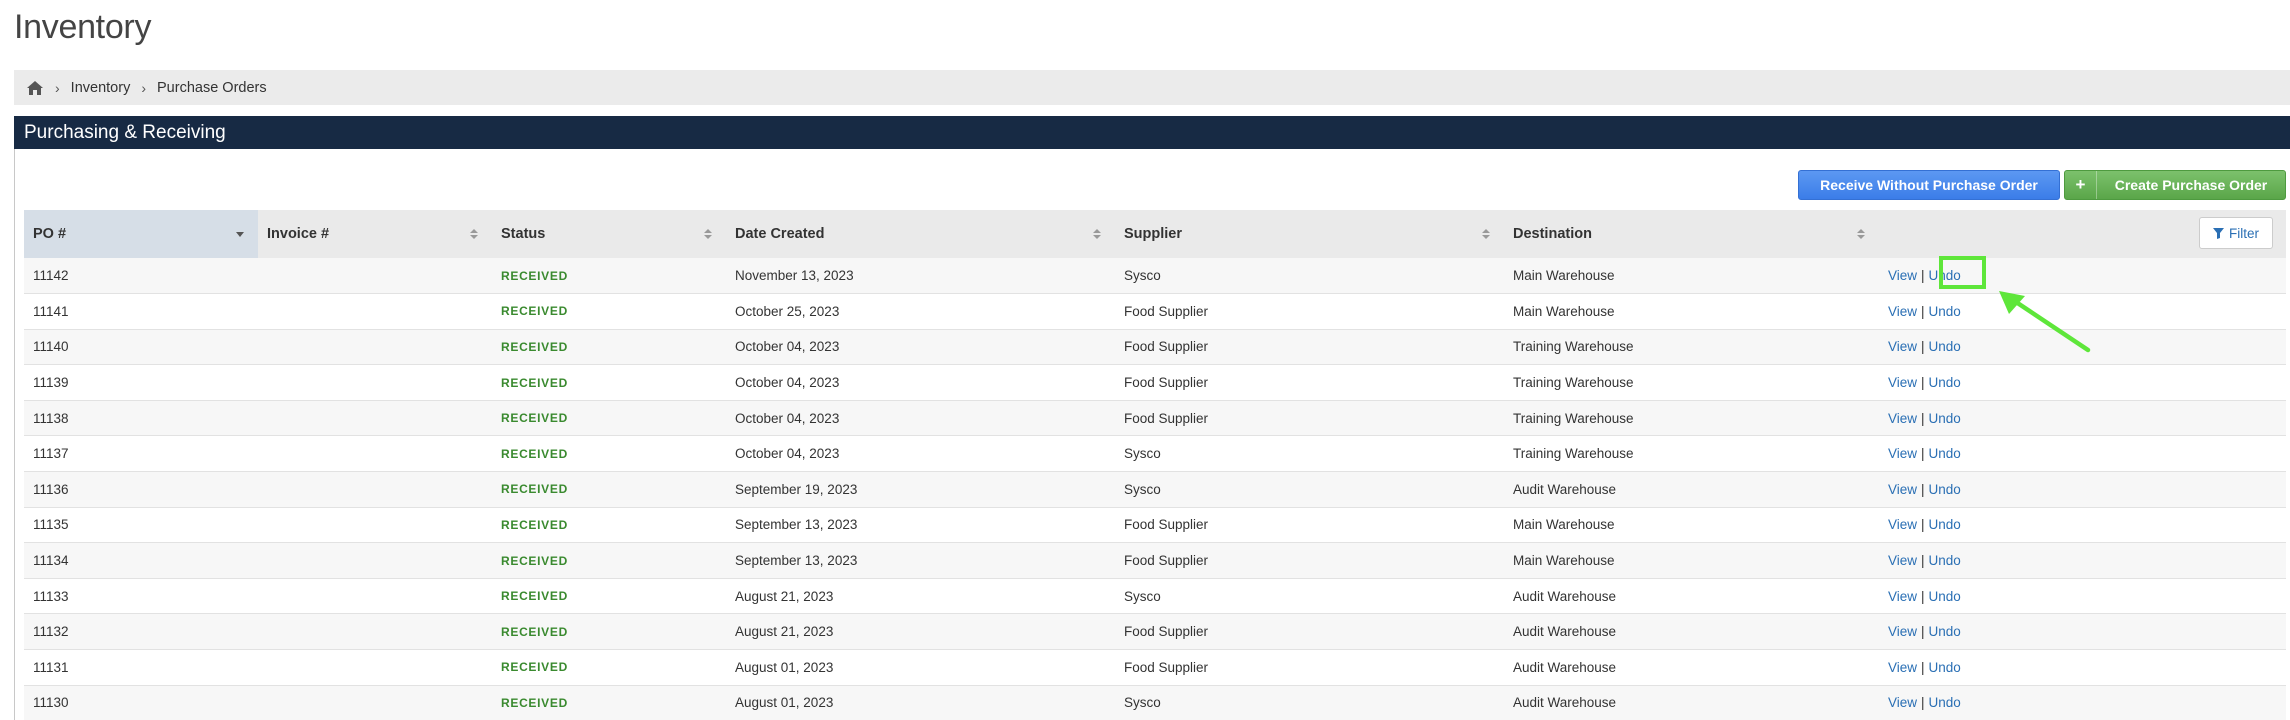 This screenshot has height=720, width=2290. What do you see at coordinates (83, 27) in the screenshot?
I see `page-title: Inventory` at bounding box center [83, 27].